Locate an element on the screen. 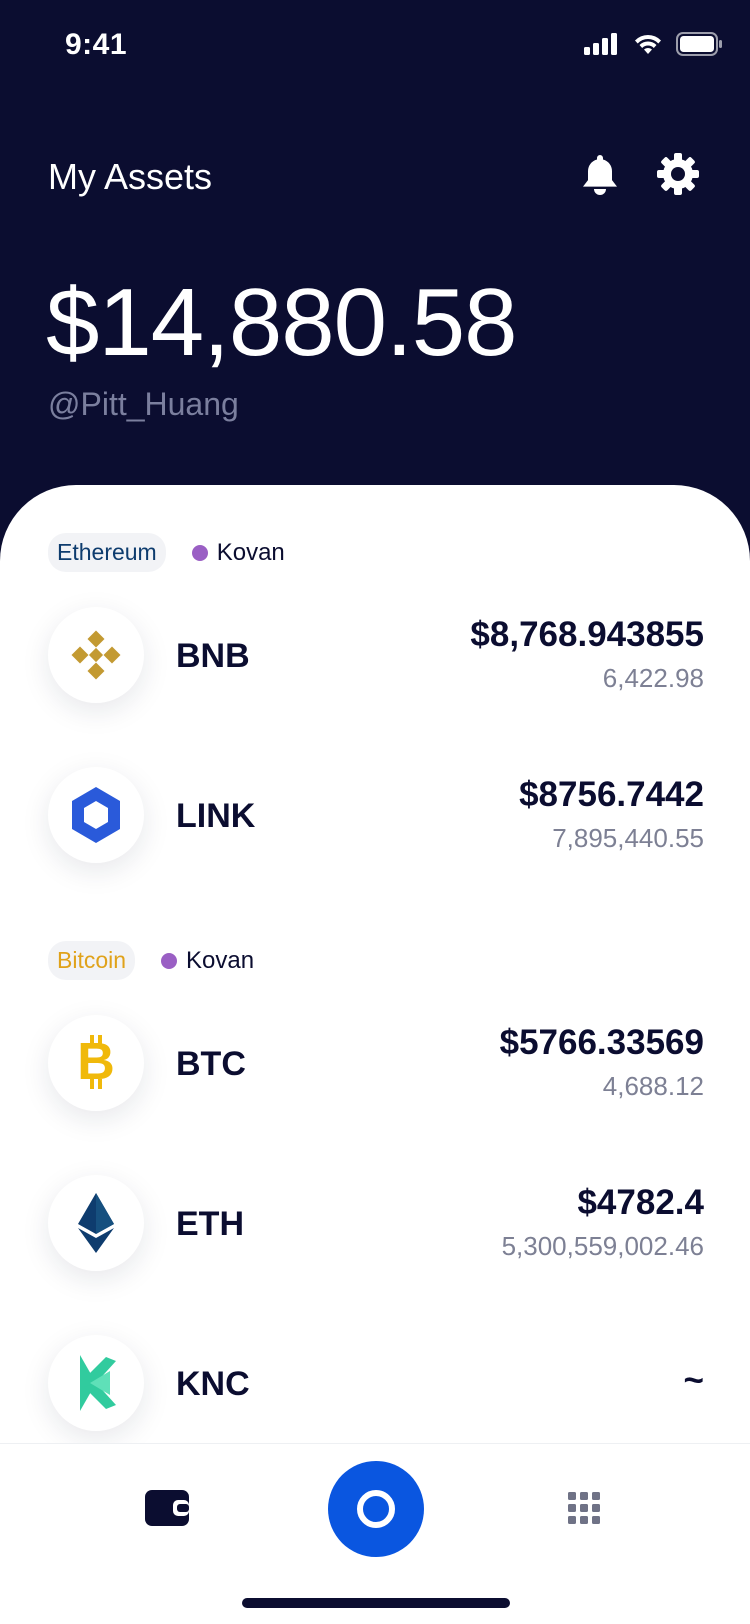  status-bar: 9:41 is located at coordinates (375, 46).